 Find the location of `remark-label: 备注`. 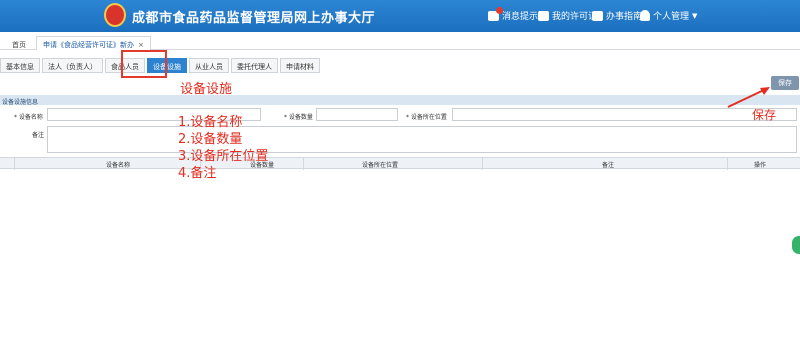

remark-label: 备注 is located at coordinates (38, 135).